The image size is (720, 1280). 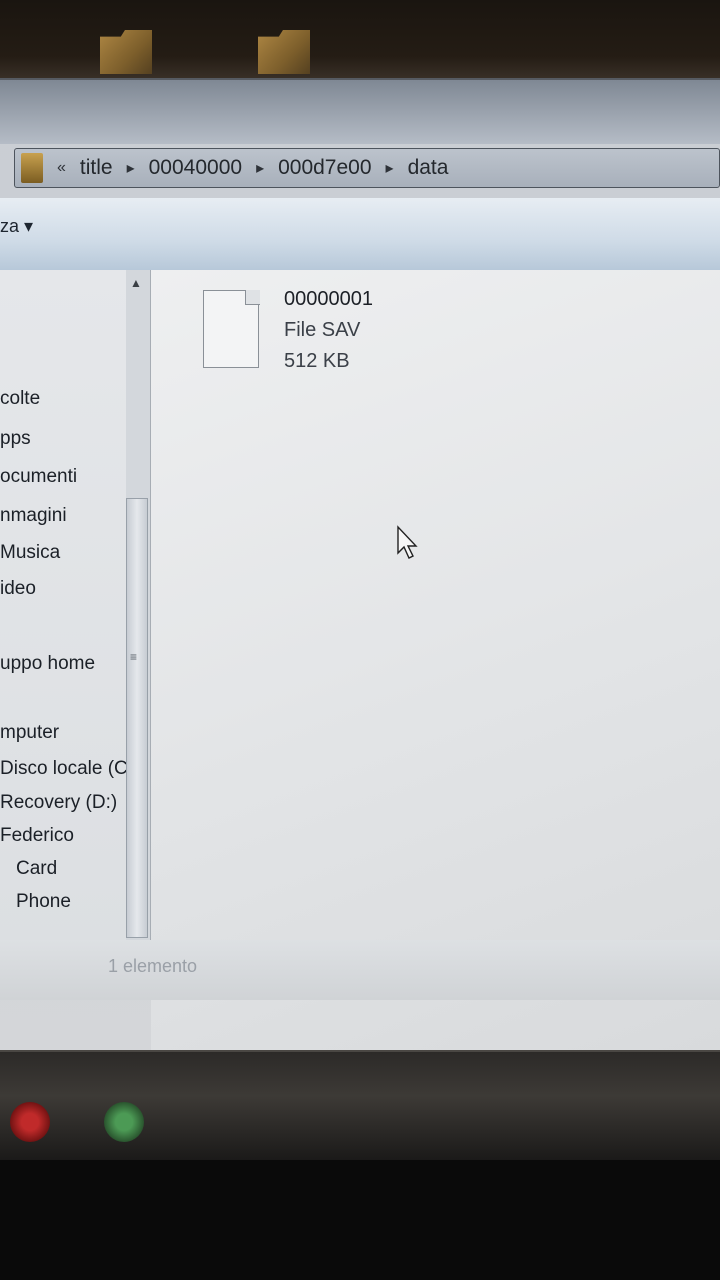 I want to click on breadcrumb-00040000: 00040000, so click(x=195, y=168).